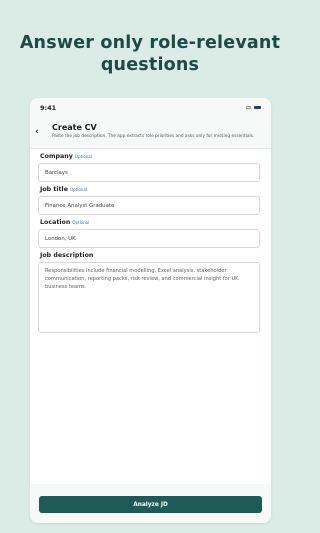  I want to click on page-title: Create CV, so click(74, 127).